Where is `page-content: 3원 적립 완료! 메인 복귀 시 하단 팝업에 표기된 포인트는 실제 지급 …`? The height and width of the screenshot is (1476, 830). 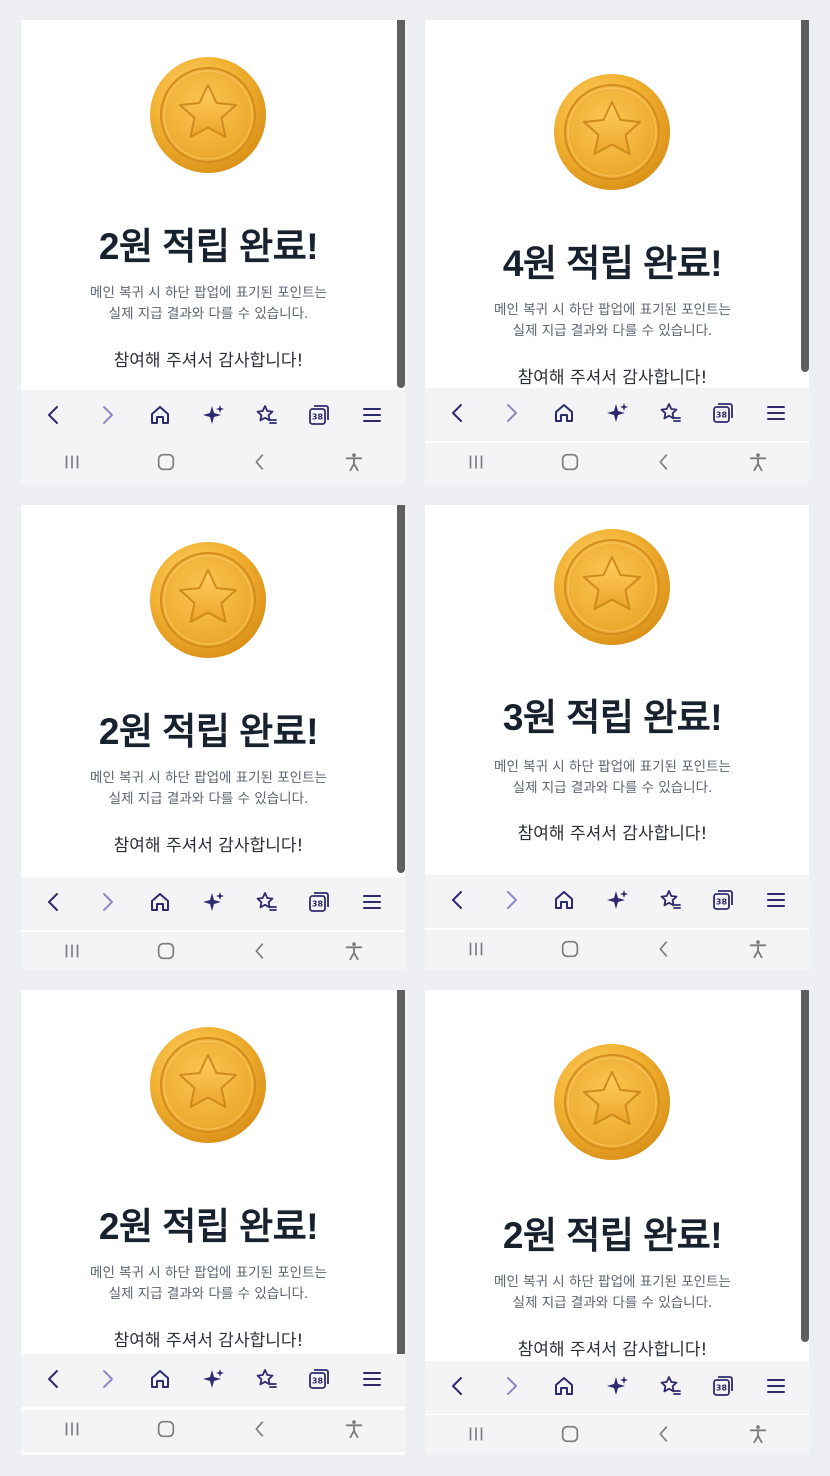
page-content: 3원 적립 완료! 메인 복귀 시 하단 팝업에 표기된 포인트는 실제 지급 … is located at coordinates (617, 690).